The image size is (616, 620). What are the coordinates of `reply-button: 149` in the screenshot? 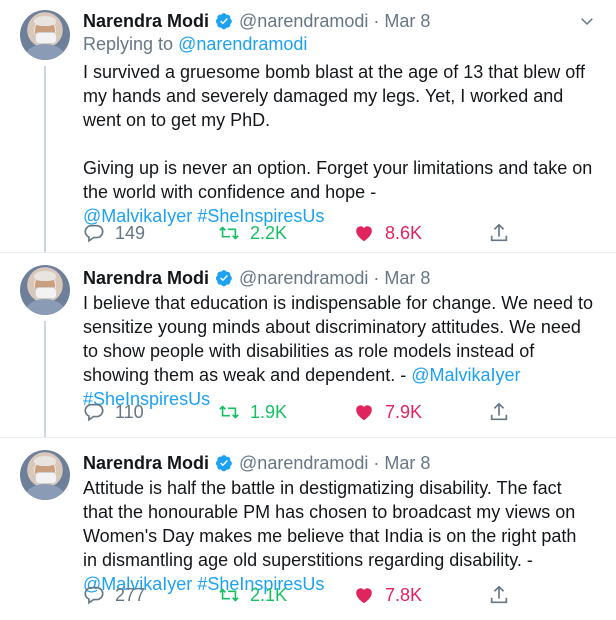 It's located at (150, 233).